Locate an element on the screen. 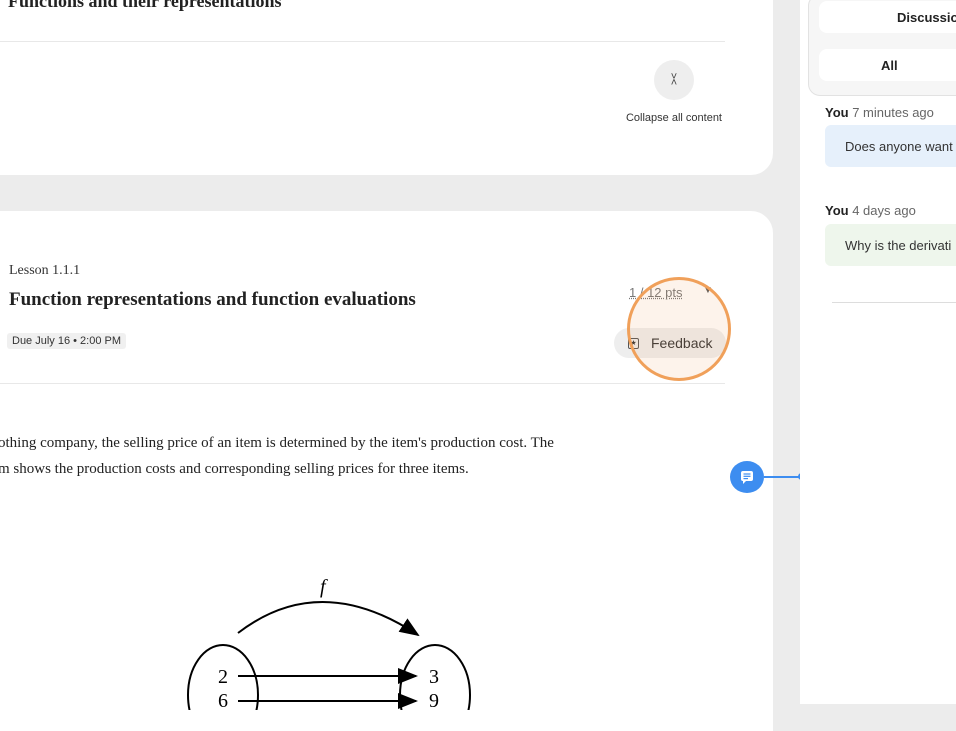 The width and height of the screenshot is (956, 731). tab-all: All is located at coordinates (887, 65).